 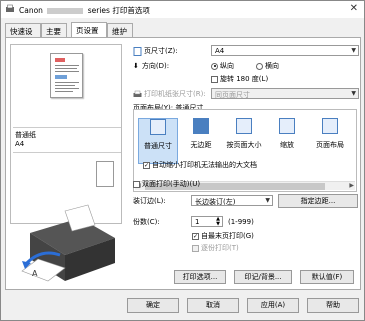 I want to click on page-size-icon, so click(x=137, y=51).